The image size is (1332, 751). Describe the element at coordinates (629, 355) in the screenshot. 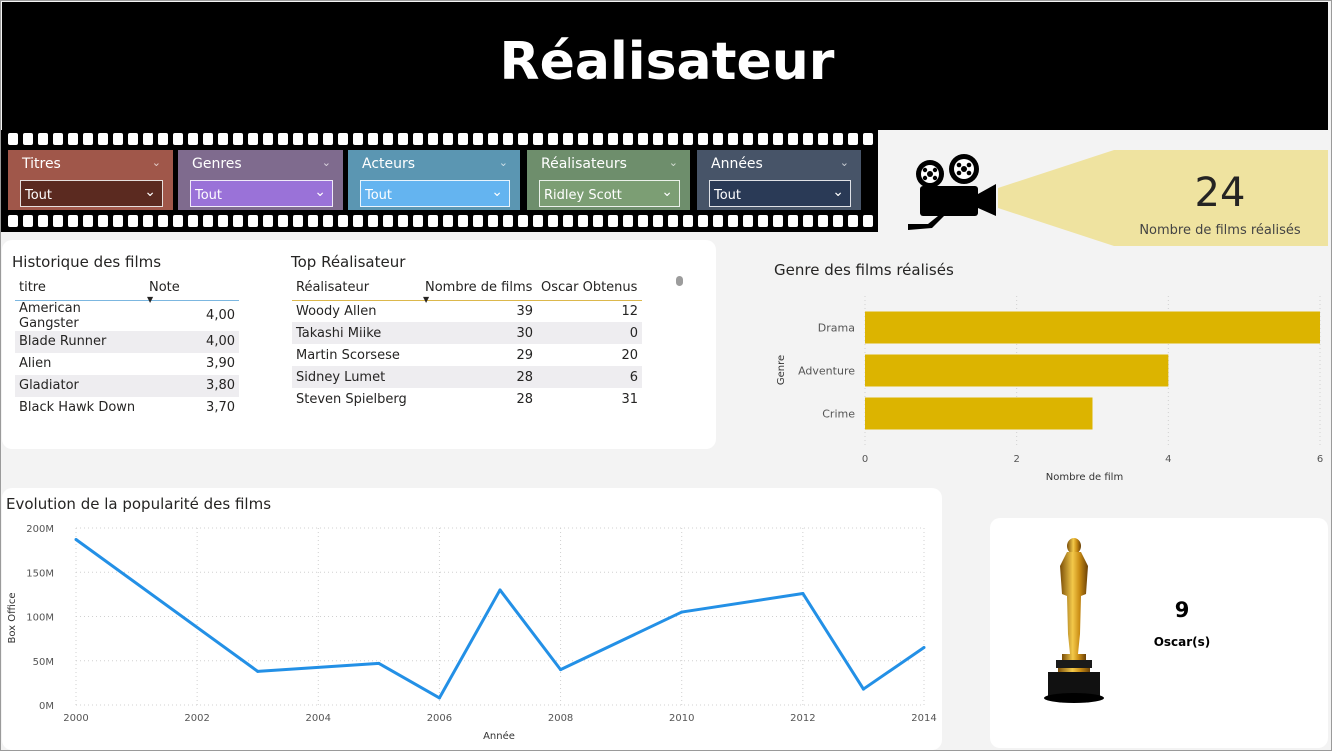

I see `table-cell: 20` at that location.